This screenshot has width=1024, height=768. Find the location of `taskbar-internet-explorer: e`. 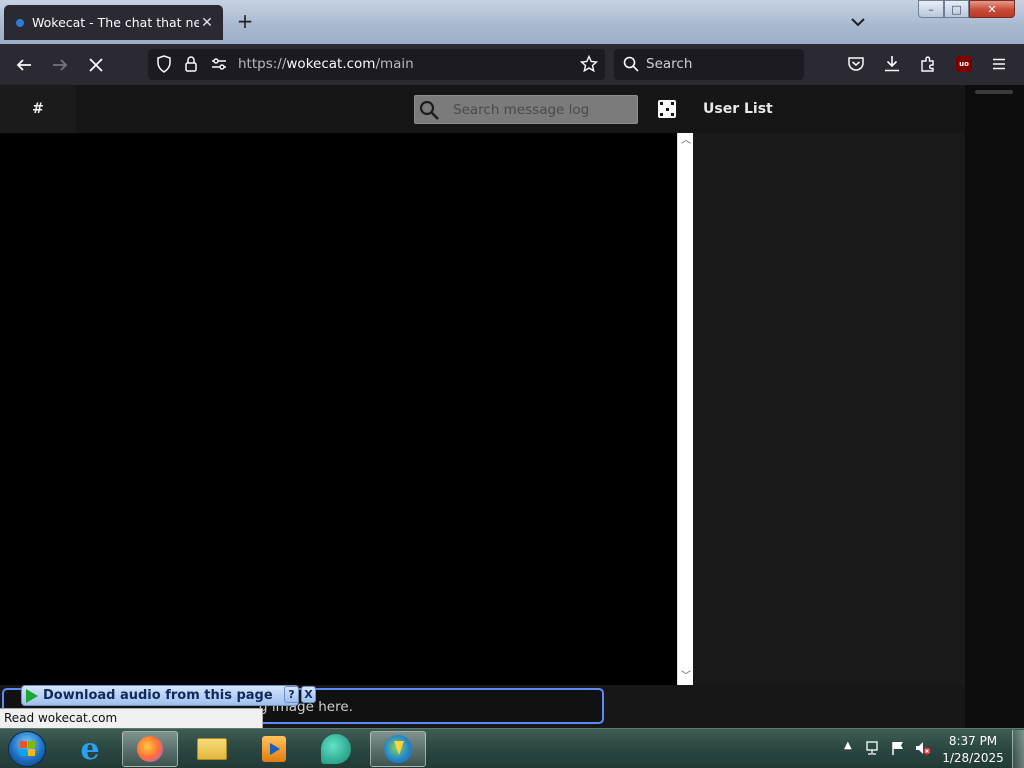

taskbar-internet-explorer: e is located at coordinates (90, 749).